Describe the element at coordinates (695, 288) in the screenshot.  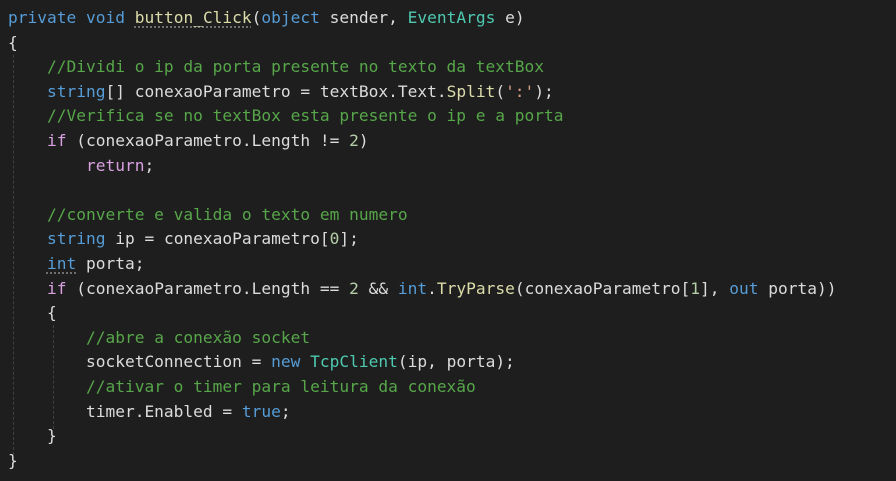
I see `token-number: 1` at that location.